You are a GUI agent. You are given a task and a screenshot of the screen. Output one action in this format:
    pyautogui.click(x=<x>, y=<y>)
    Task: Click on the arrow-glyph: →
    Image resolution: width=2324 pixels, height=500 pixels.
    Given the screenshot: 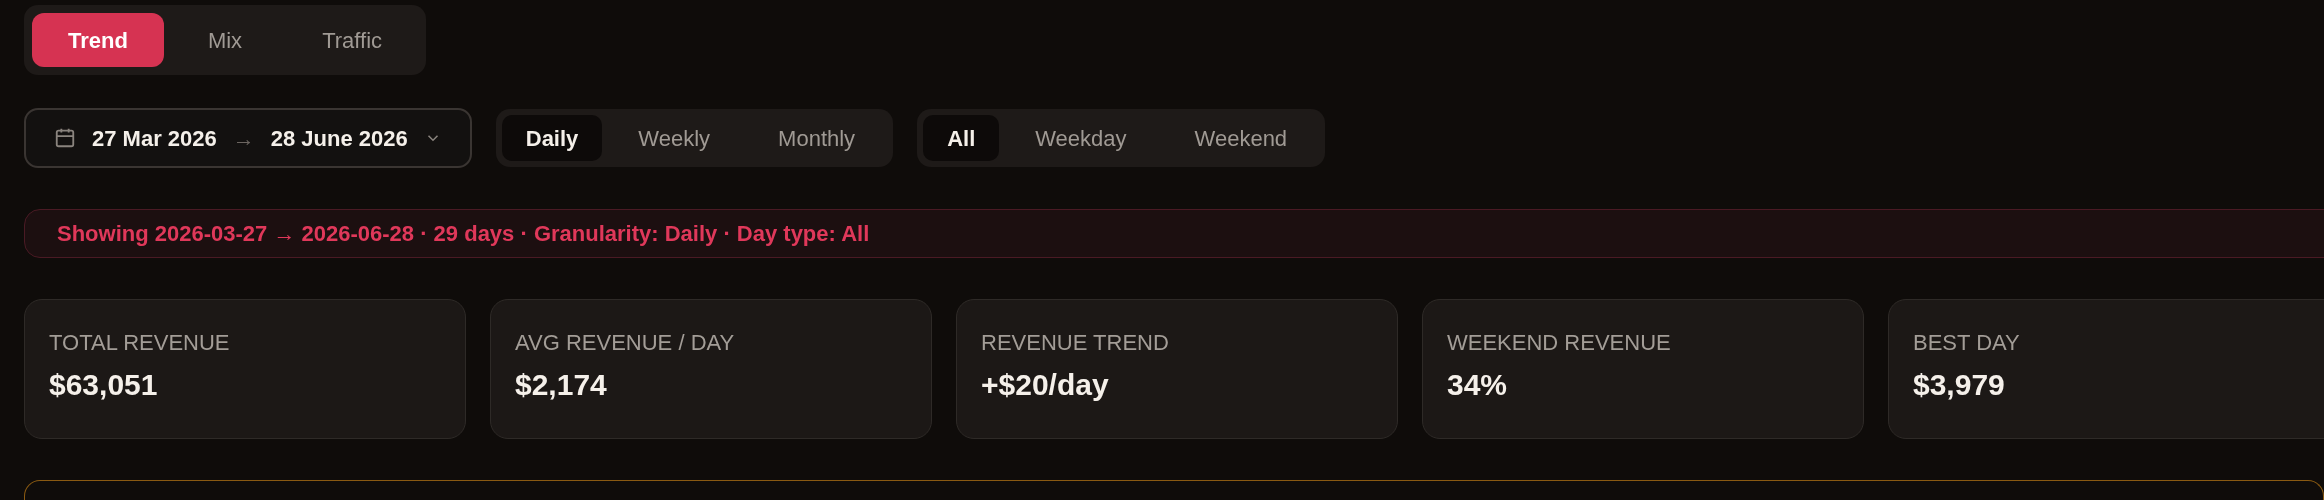 What is the action you would take?
    pyautogui.click(x=243, y=138)
    